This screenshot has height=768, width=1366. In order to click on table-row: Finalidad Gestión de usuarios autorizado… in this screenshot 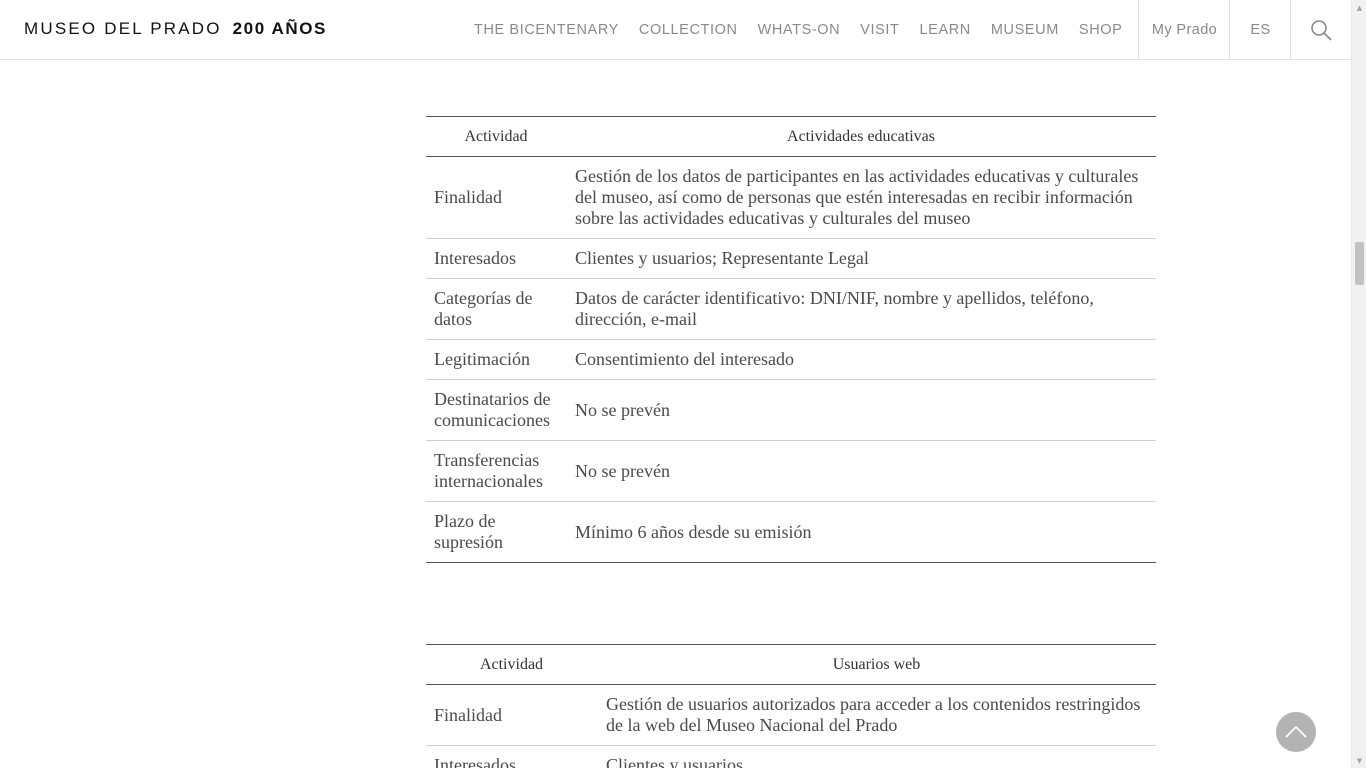, I will do `click(791, 715)`.